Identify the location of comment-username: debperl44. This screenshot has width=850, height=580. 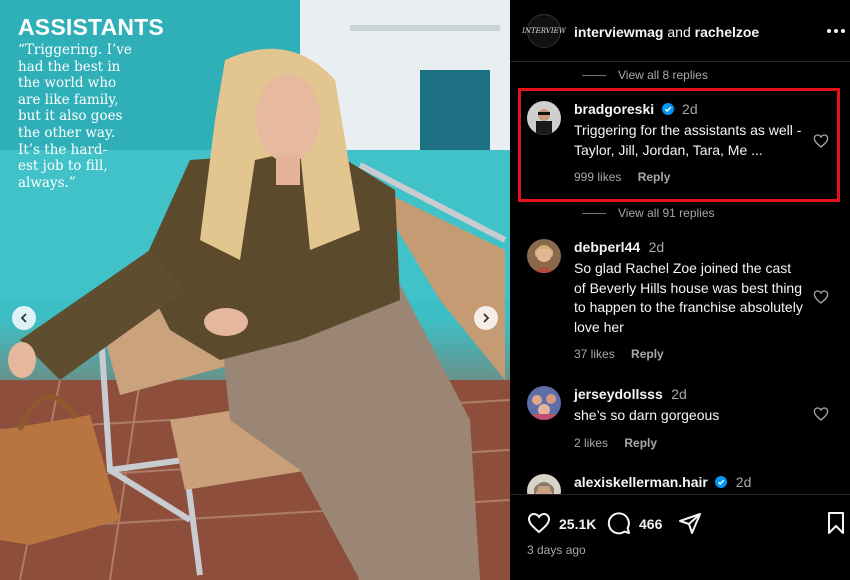
(607, 247).